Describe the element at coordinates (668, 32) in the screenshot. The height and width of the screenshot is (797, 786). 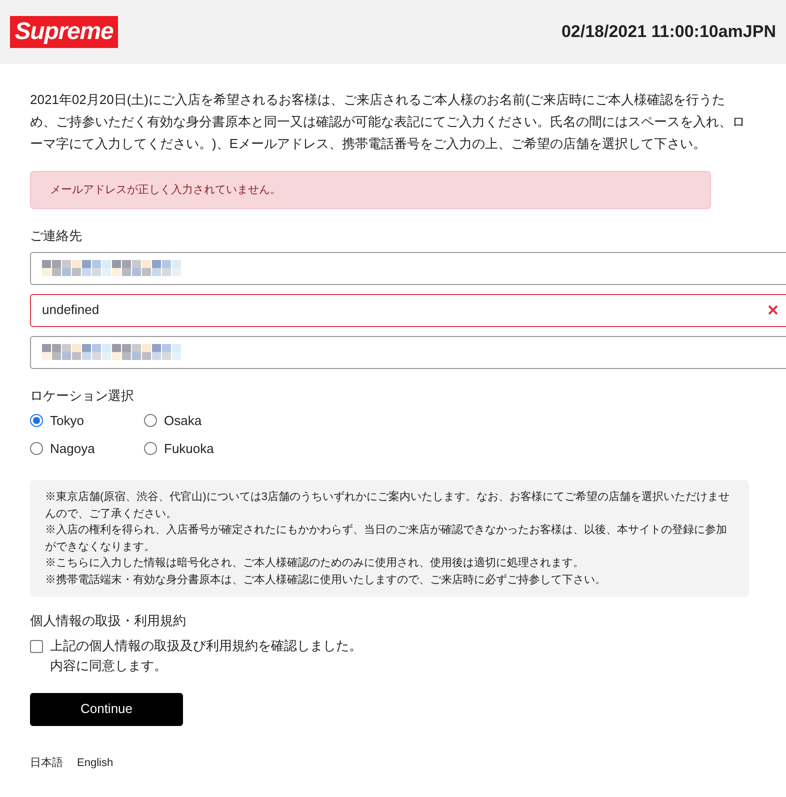
I see `datetime: 02/18/2021 11:00:10amJPN` at that location.